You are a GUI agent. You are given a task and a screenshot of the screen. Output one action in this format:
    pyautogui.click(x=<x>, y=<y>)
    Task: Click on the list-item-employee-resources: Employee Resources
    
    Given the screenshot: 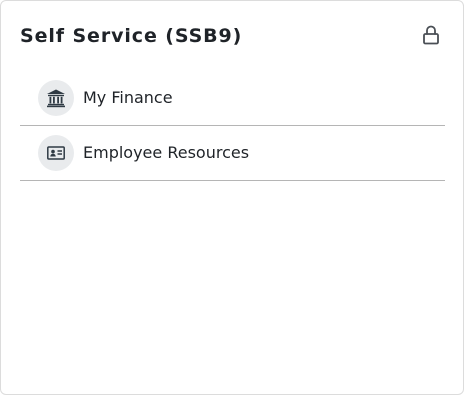 What is the action you would take?
    pyautogui.click(x=232, y=153)
    